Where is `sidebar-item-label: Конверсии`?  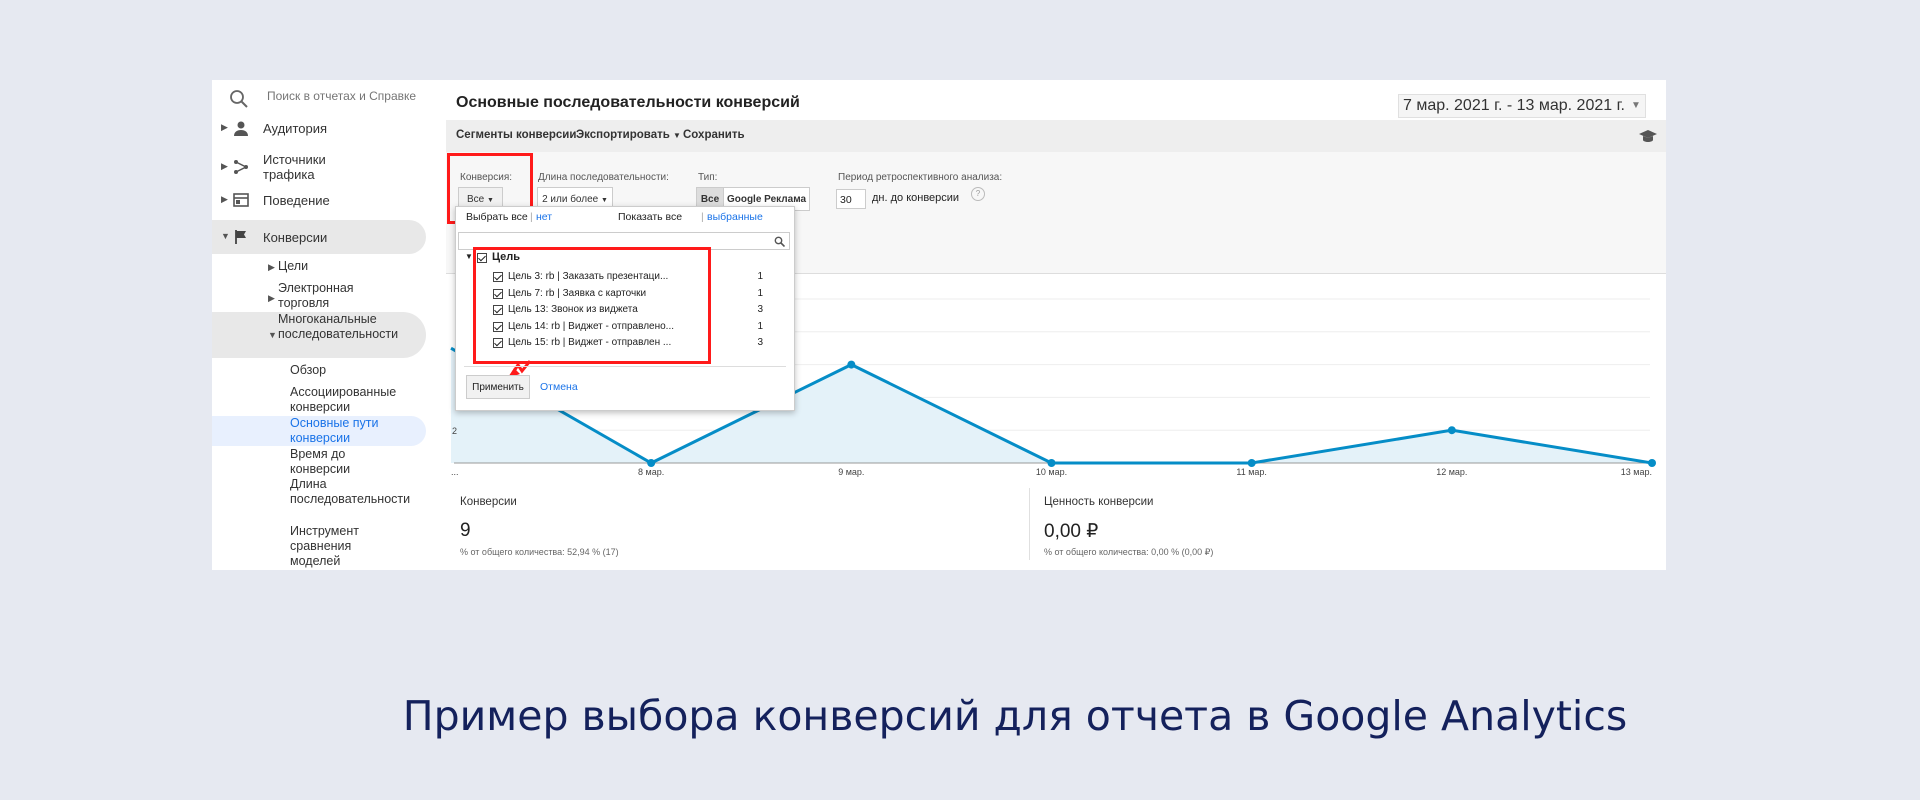
sidebar-item-label: Конверсии is located at coordinates (295, 237).